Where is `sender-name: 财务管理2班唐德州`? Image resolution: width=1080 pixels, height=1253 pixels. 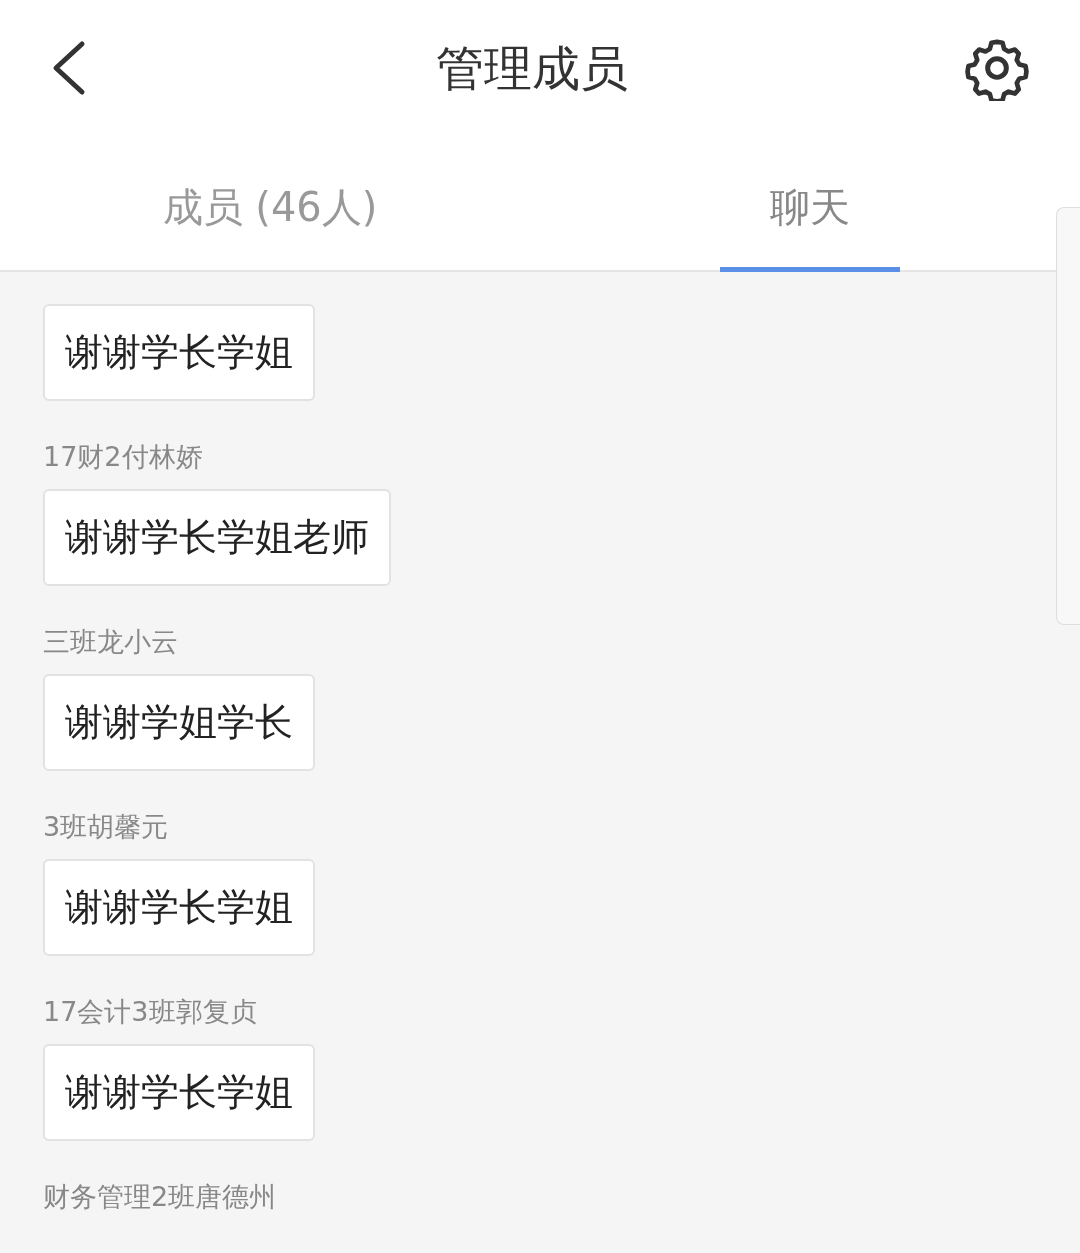 sender-name: 财务管理2班唐德州 is located at coordinates (160, 1197).